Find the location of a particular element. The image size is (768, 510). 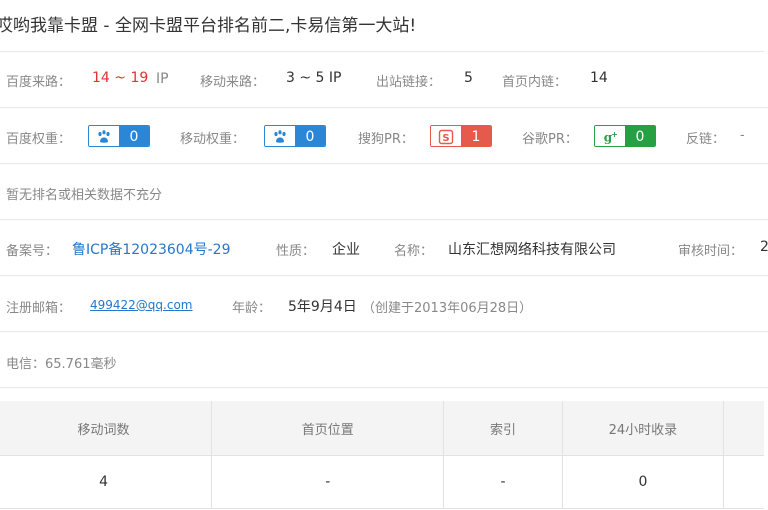

baidu-weight-value: 0 is located at coordinates (134, 136).